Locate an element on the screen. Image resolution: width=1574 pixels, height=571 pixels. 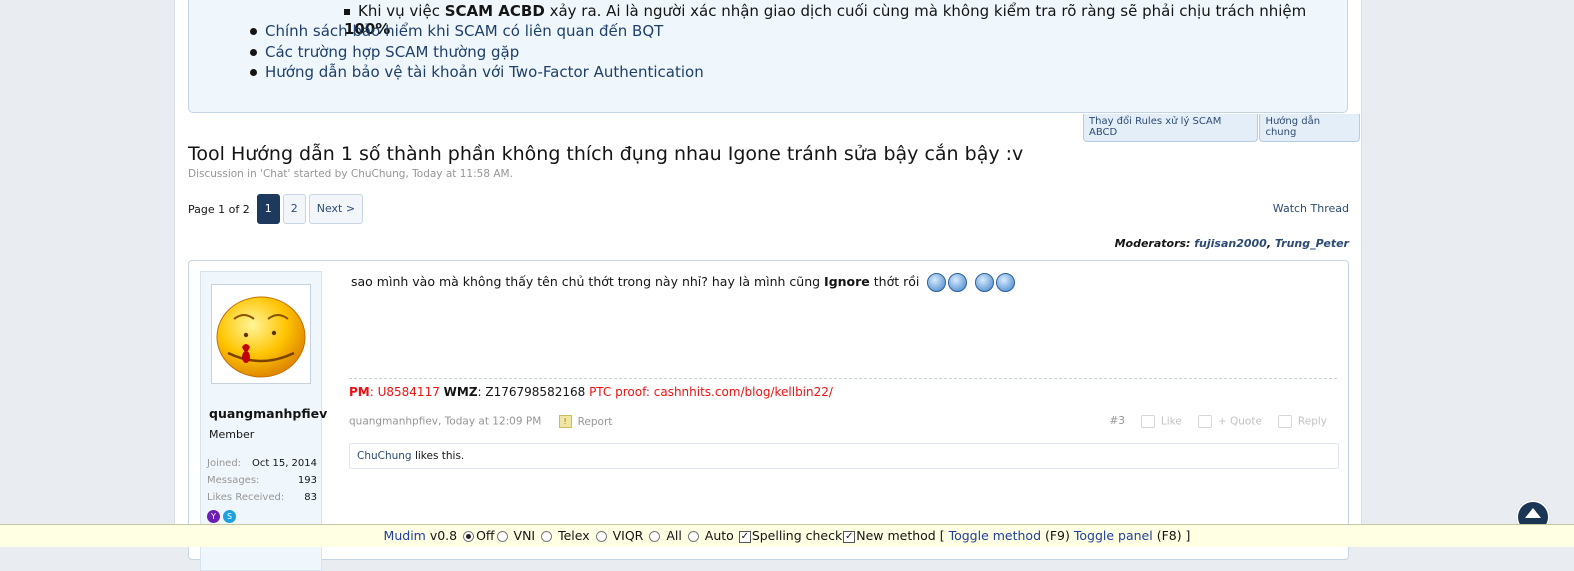
radio-all is located at coordinates (655, 536).